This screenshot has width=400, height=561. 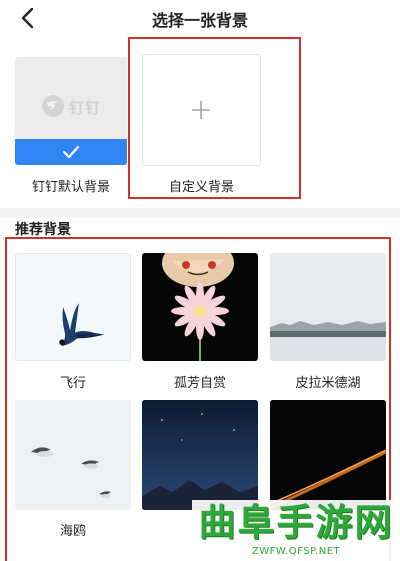 What do you see at coordinates (82, 325) in the screenshot?
I see `bird-in-flight-icon` at bounding box center [82, 325].